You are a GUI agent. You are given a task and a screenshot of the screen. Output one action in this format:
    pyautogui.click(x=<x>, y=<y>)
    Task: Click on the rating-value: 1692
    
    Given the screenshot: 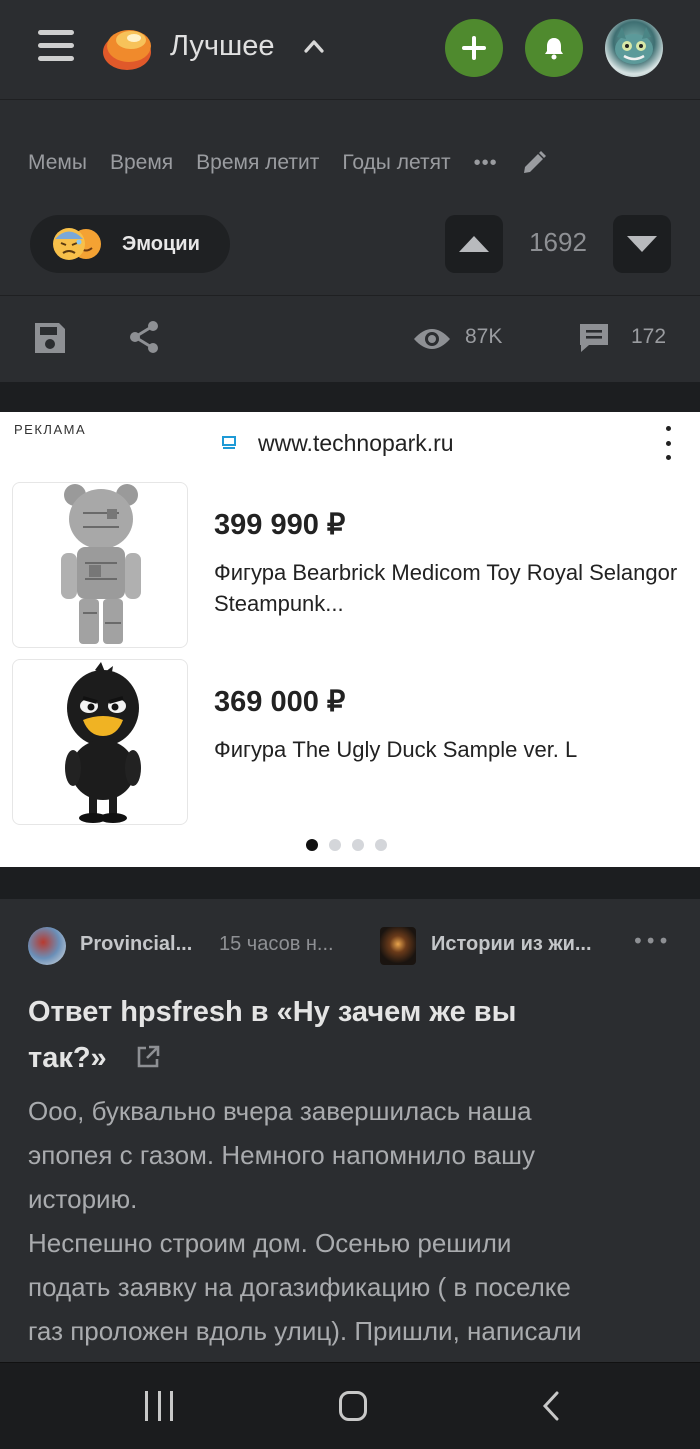 What is the action you would take?
    pyautogui.click(x=558, y=242)
    